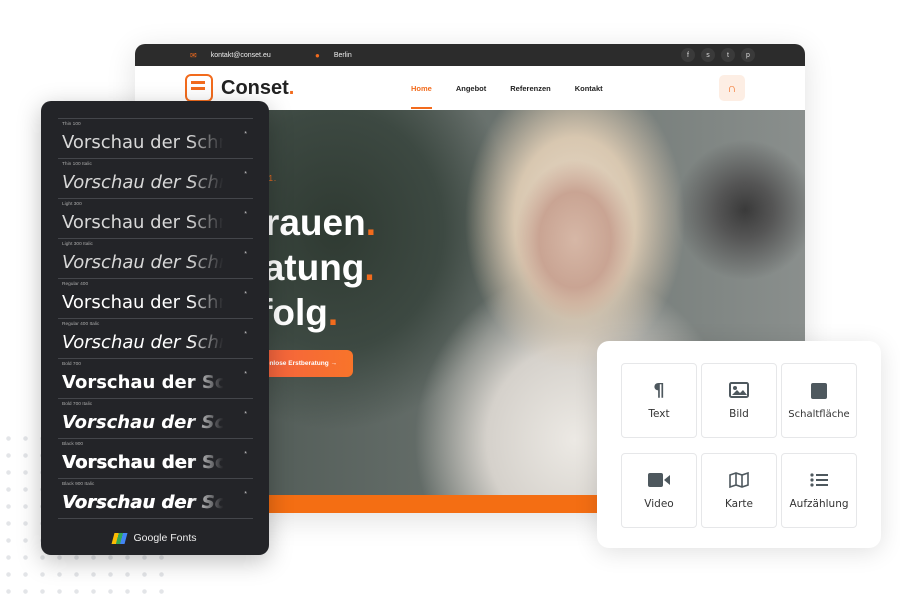 This screenshot has height=595, width=900. Describe the element at coordinates (819, 490) in the screenshot. I see `widget-list: Aufzählung` at that location.